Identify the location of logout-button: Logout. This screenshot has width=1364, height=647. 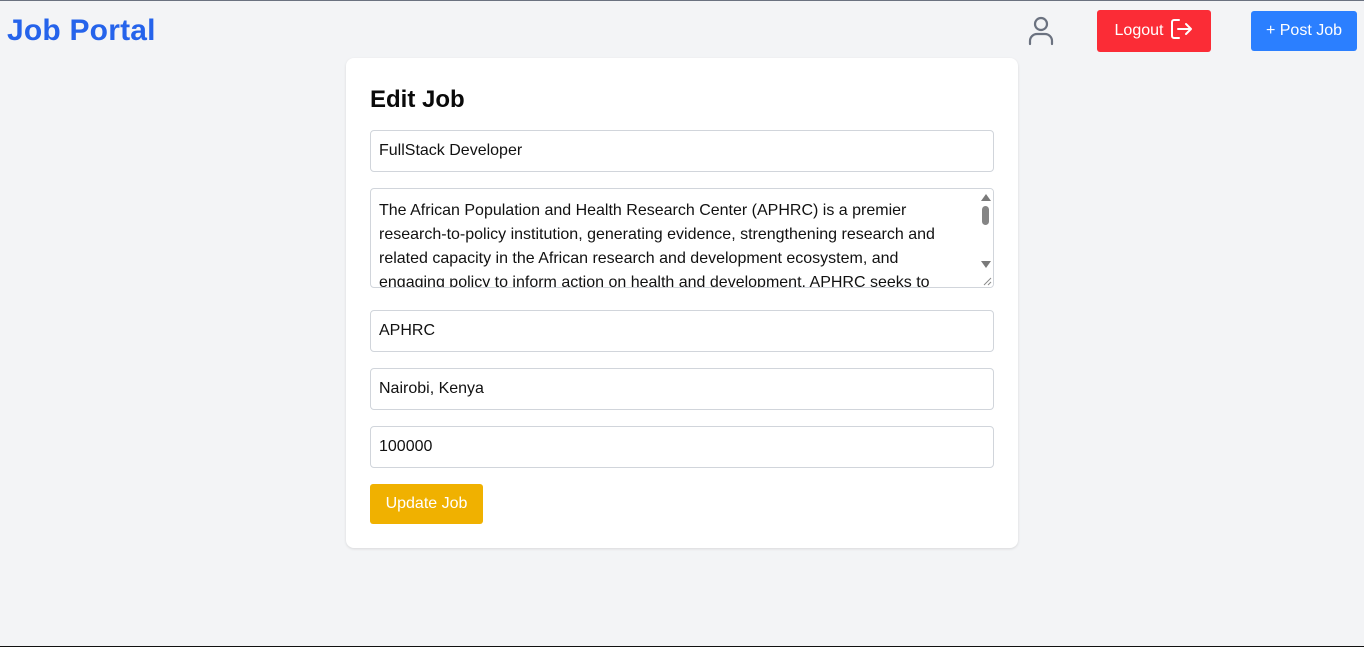
(1154, 31).